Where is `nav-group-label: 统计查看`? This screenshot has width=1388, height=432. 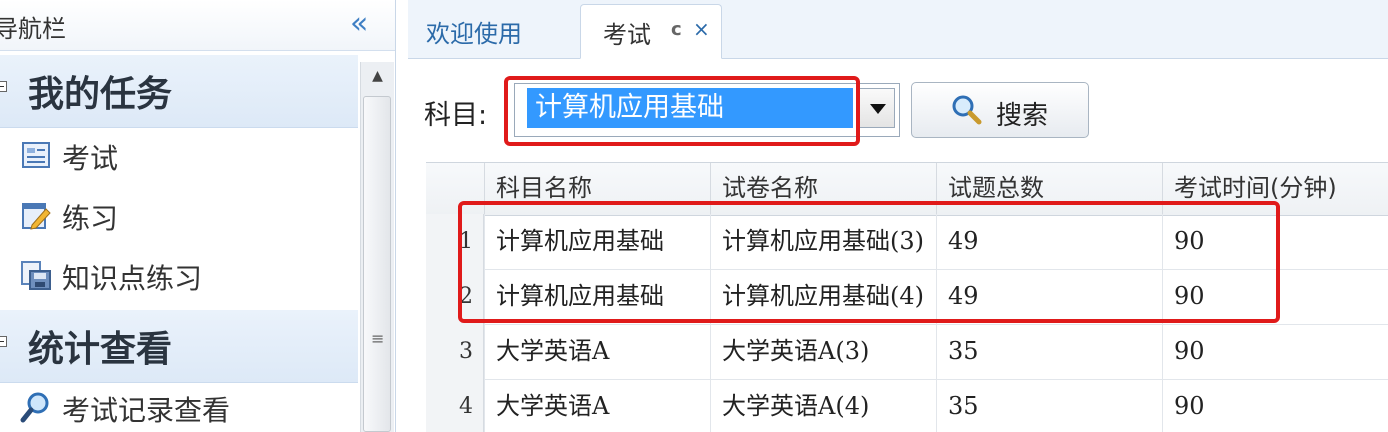 nav-group-label: 统计查看 is located at coordinates (100, 349).